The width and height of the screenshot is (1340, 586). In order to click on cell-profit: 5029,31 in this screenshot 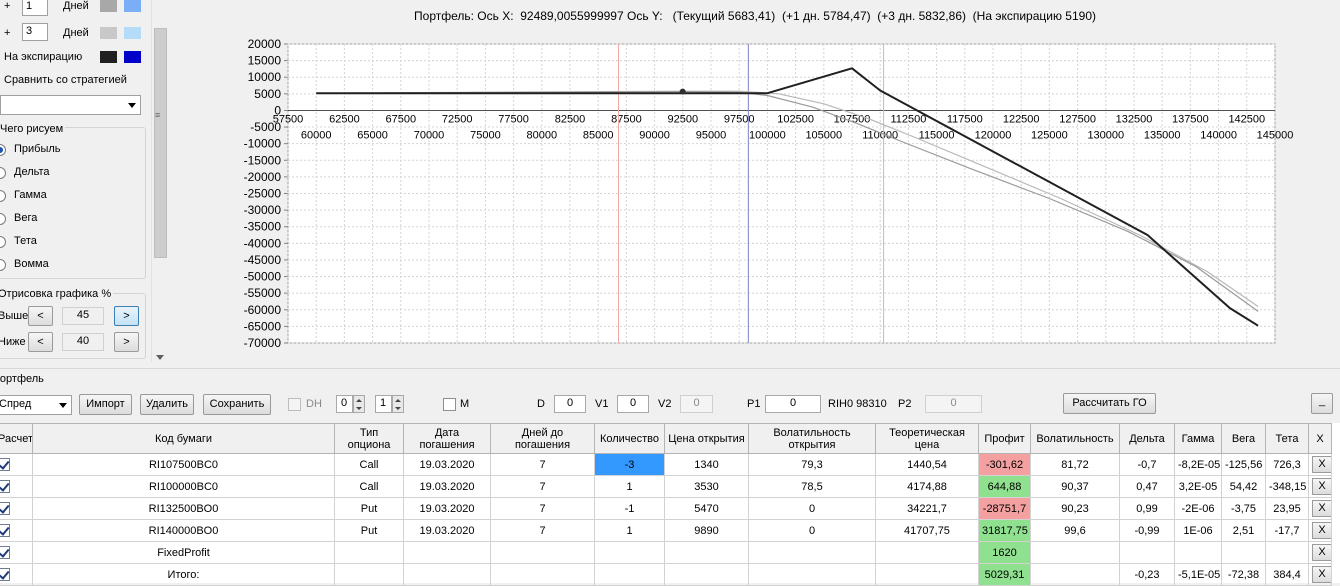, I will do `click(1004, 574)`.